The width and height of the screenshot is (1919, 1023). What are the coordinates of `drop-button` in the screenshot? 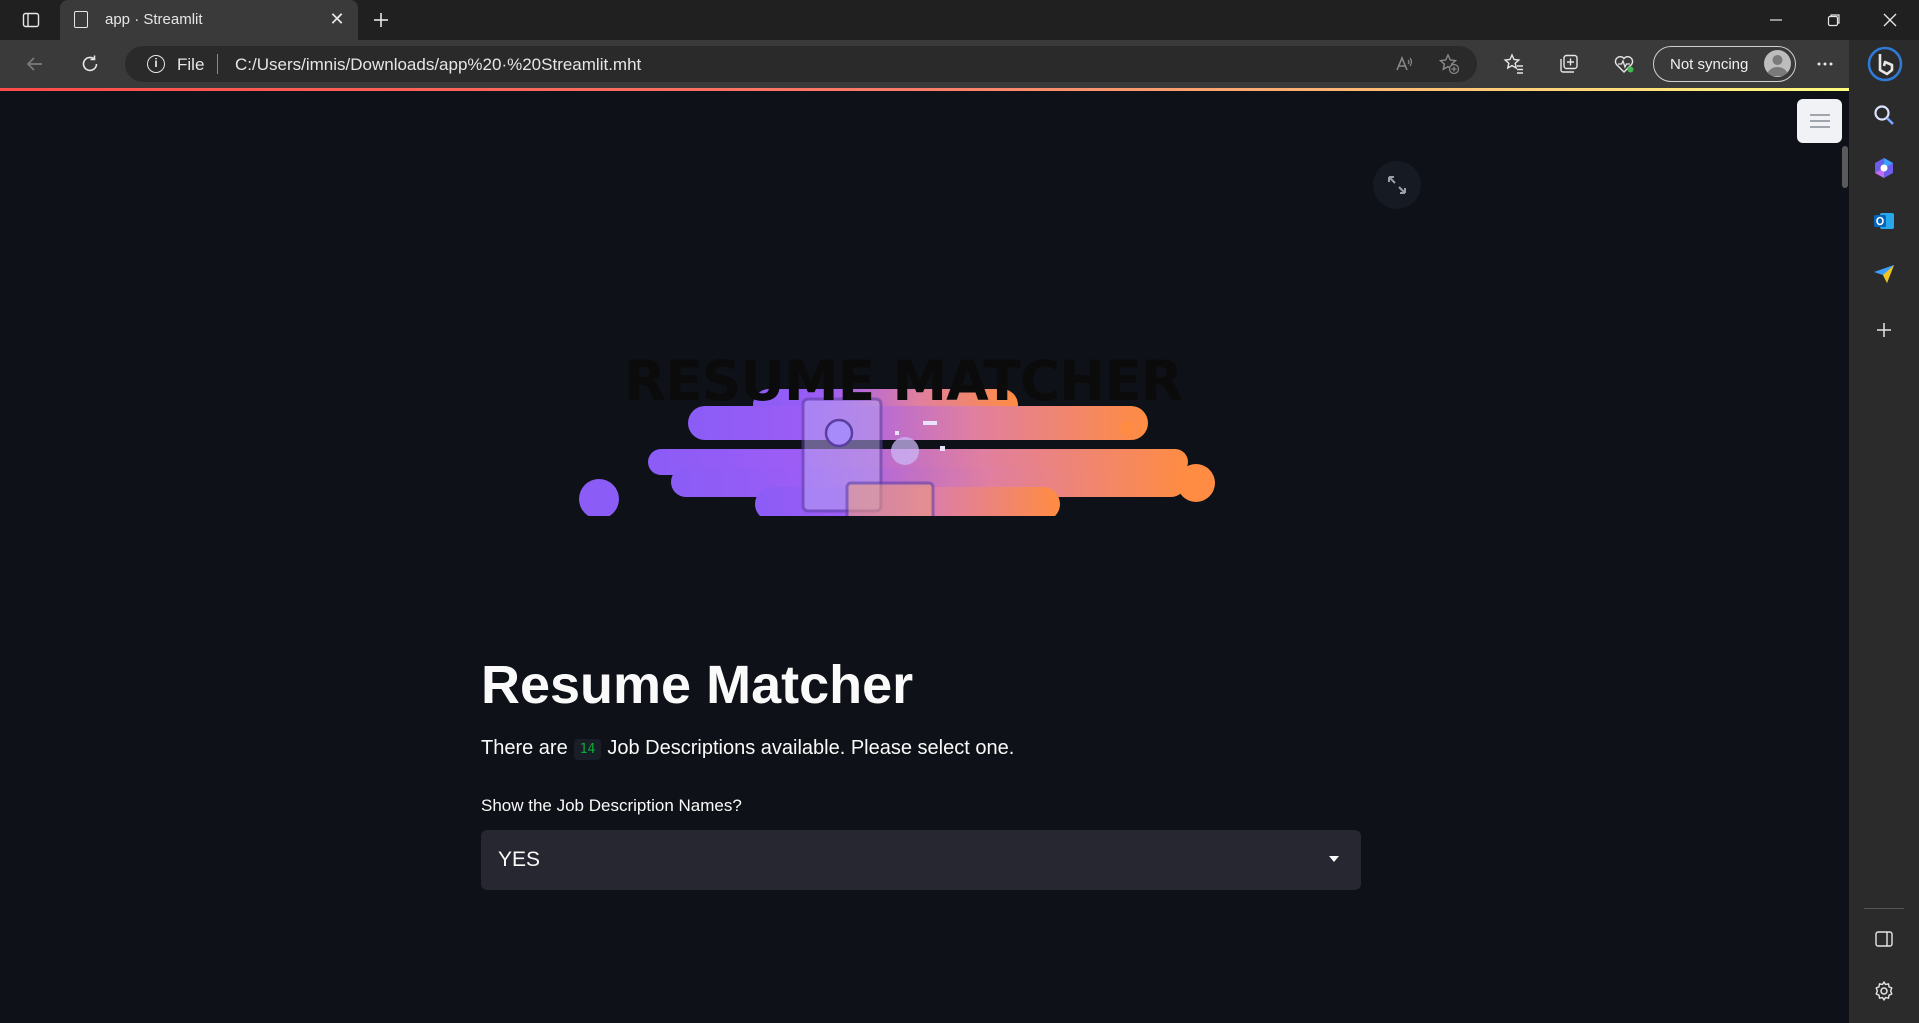 It's located at (1884, 274).